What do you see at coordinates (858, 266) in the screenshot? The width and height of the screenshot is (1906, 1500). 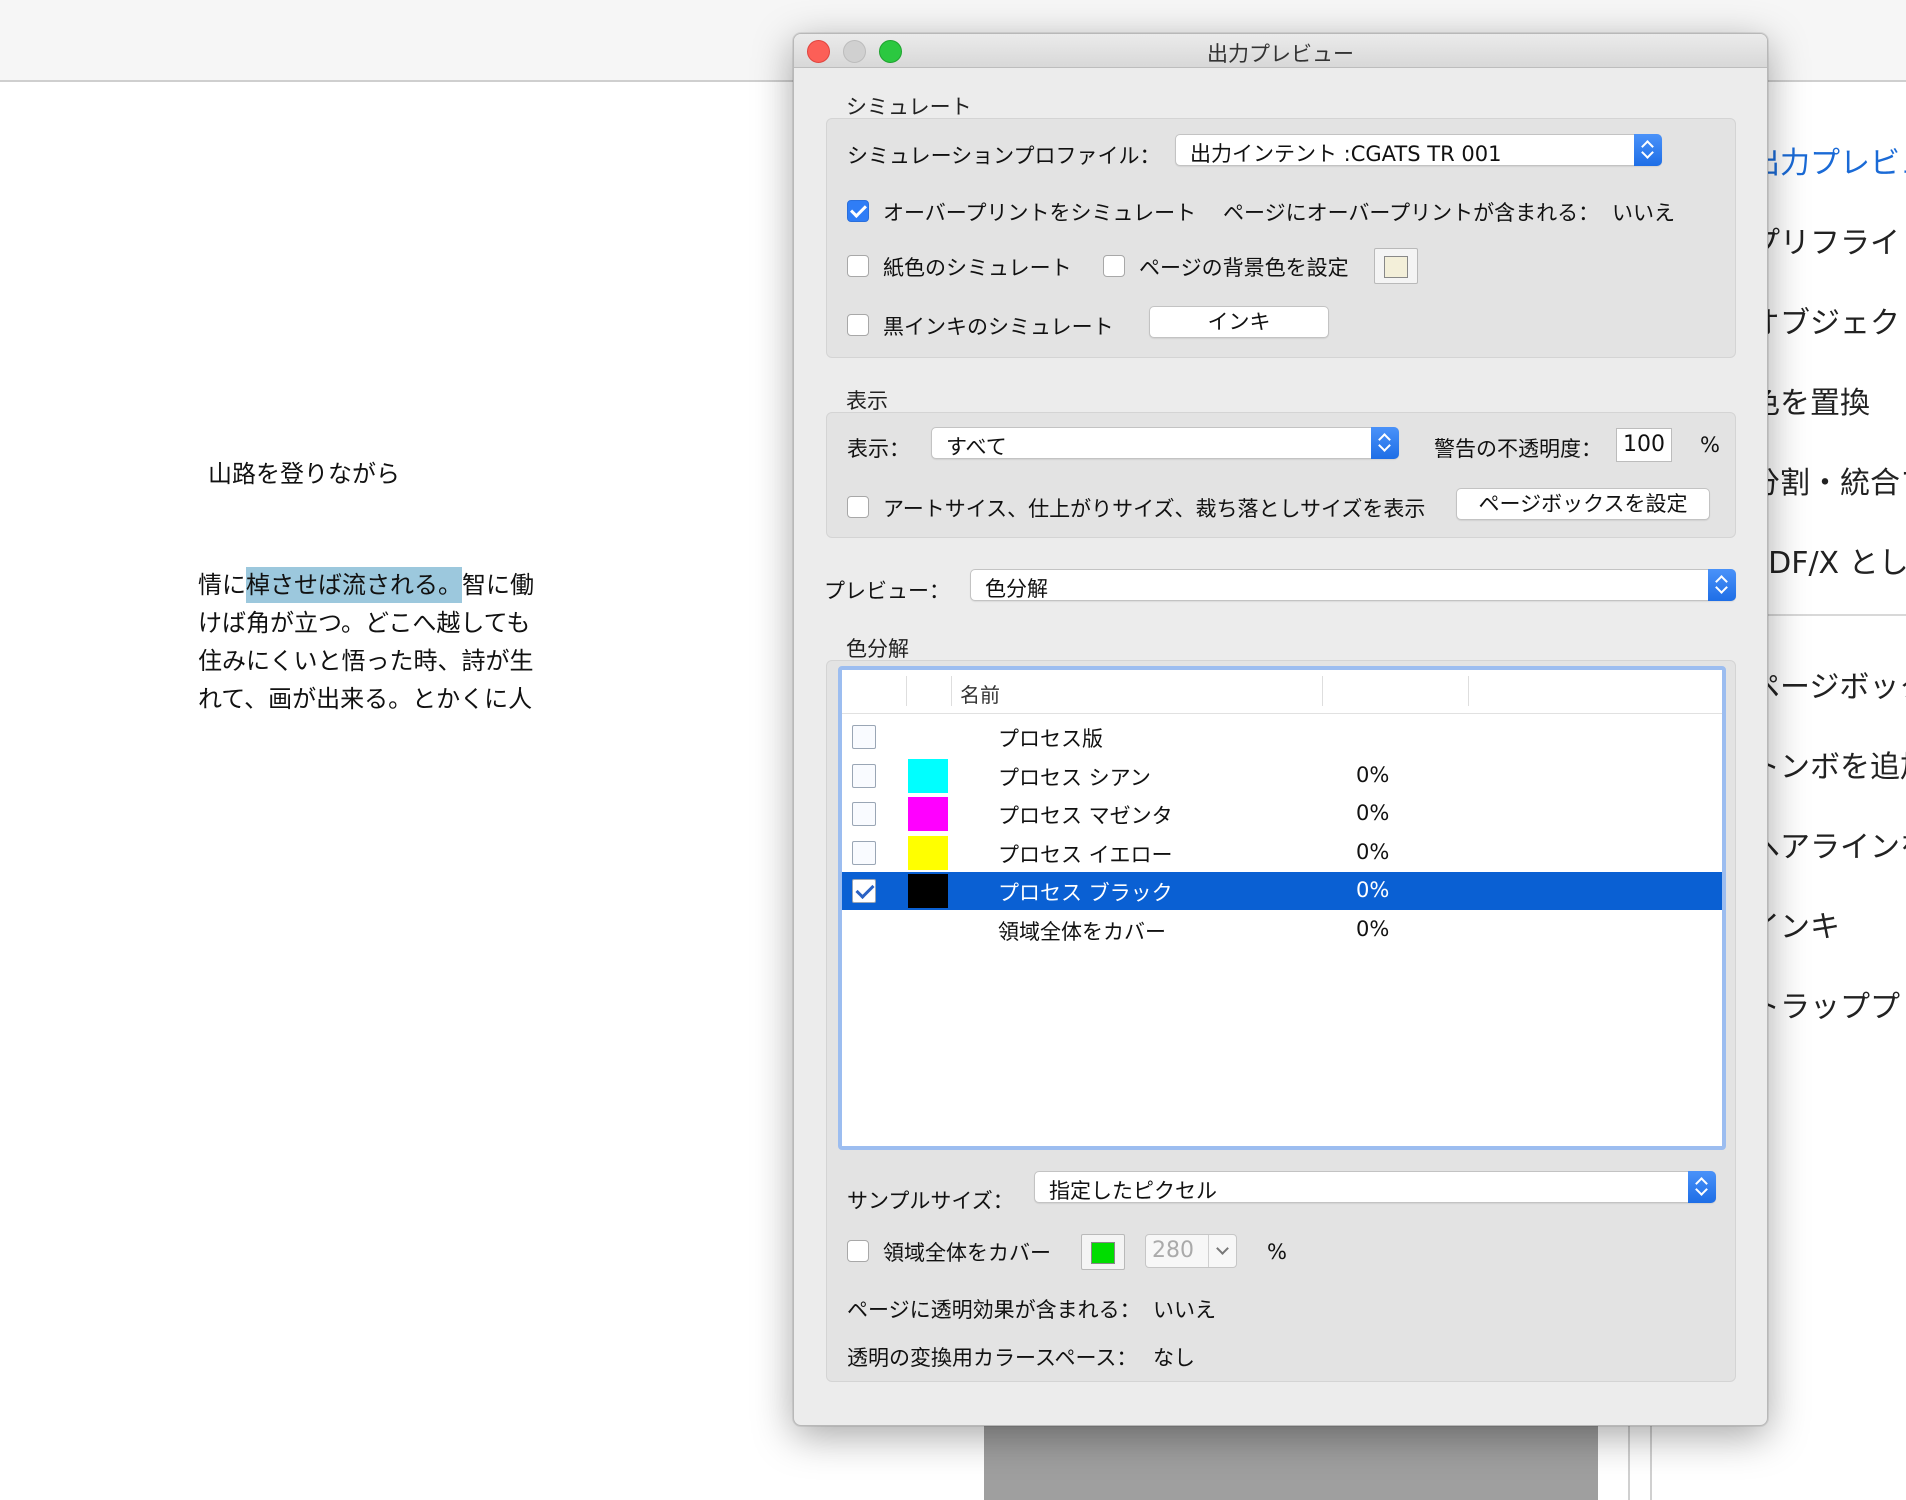 I see `paper-color-checkbox` at bounding box center [858, 266].